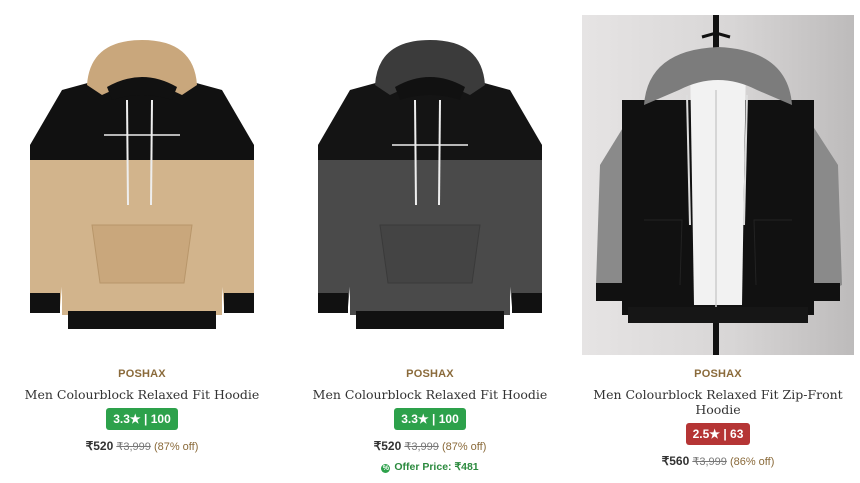 This screenshot has width=860, height=483. I want to click on price-line: ₹560 ₹3,999 (86% off), so click(718, 461).